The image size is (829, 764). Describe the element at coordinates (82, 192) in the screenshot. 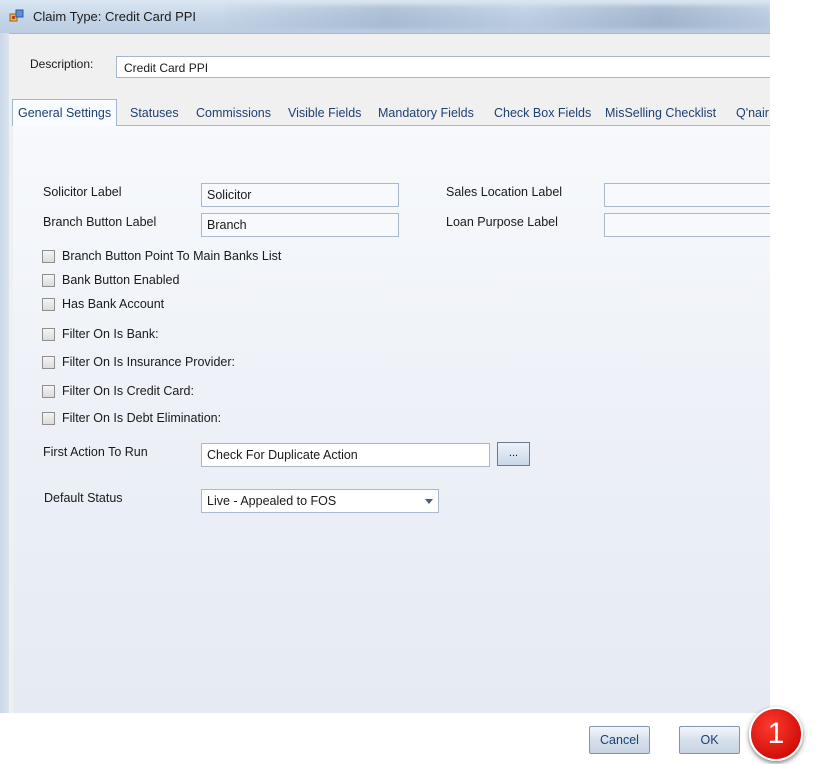

I see `solicitor-label-caption: Solicitor Label` at that location.